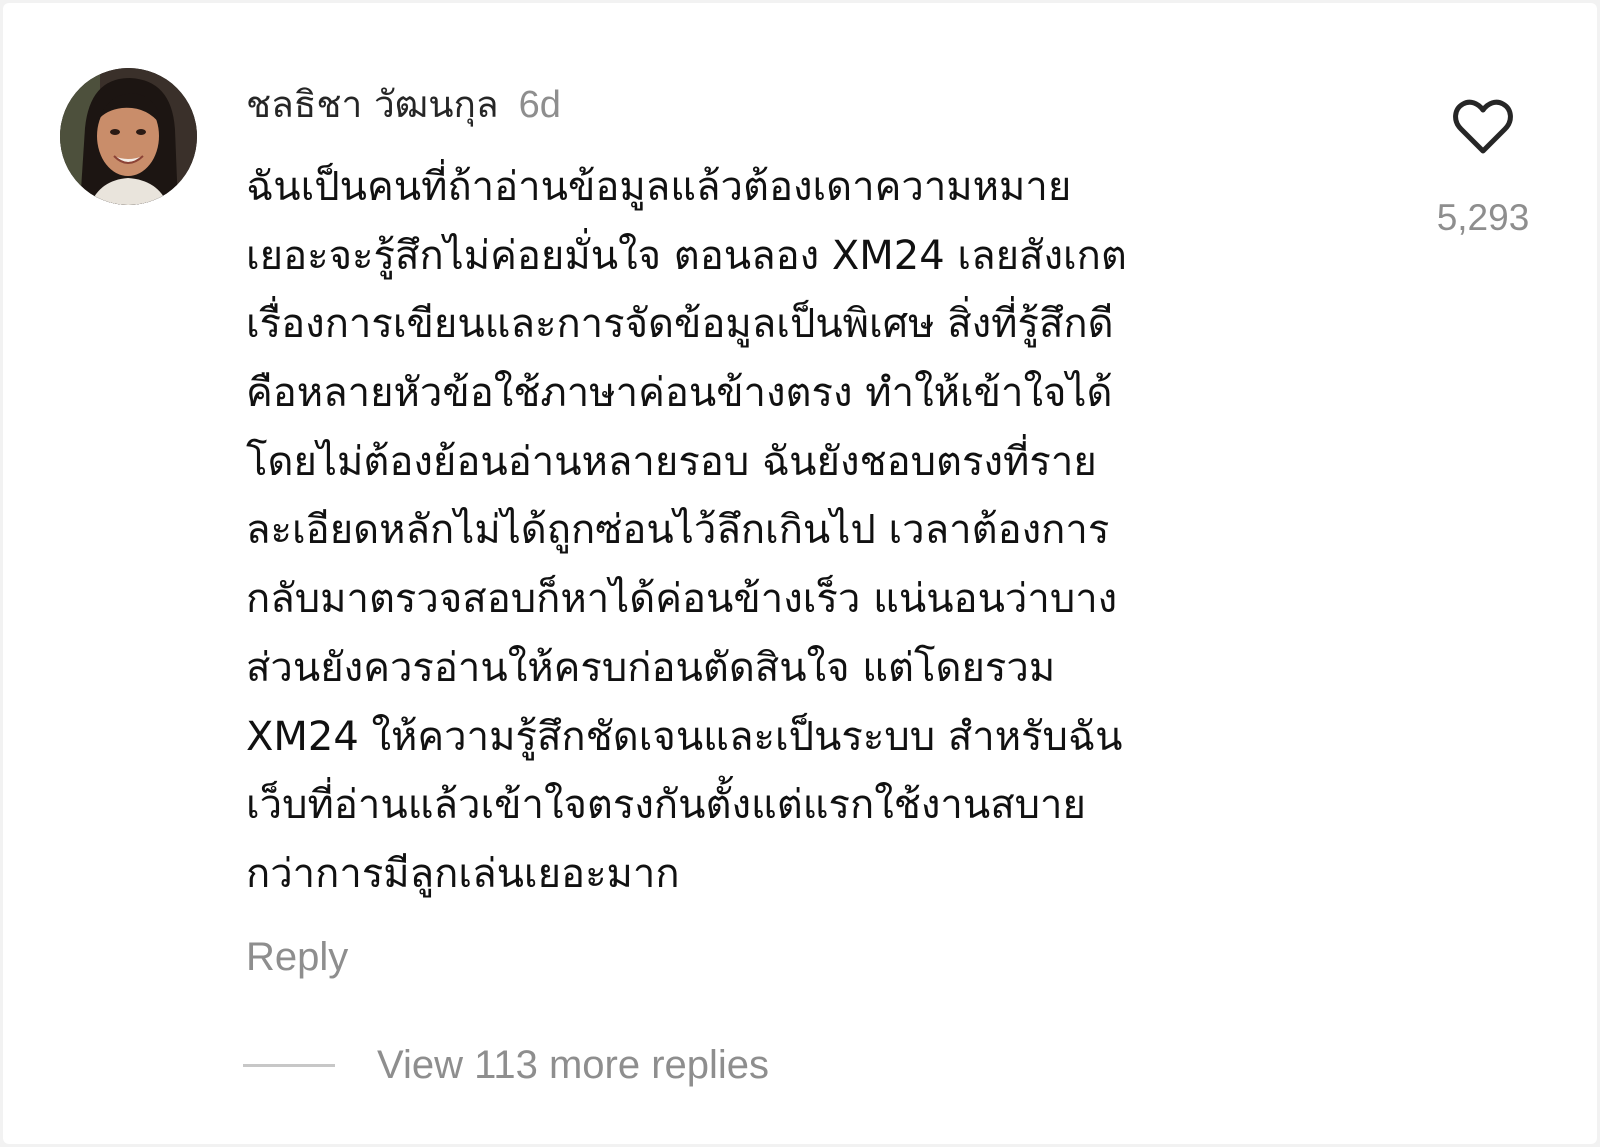 The height and width of the screenshot is (1147, 1600). What do you see at coordinates (372, 104) in the screenshot?
I see `comment-author: ชลธิชา วัฒนกุล` at bounding box center [372, 104].